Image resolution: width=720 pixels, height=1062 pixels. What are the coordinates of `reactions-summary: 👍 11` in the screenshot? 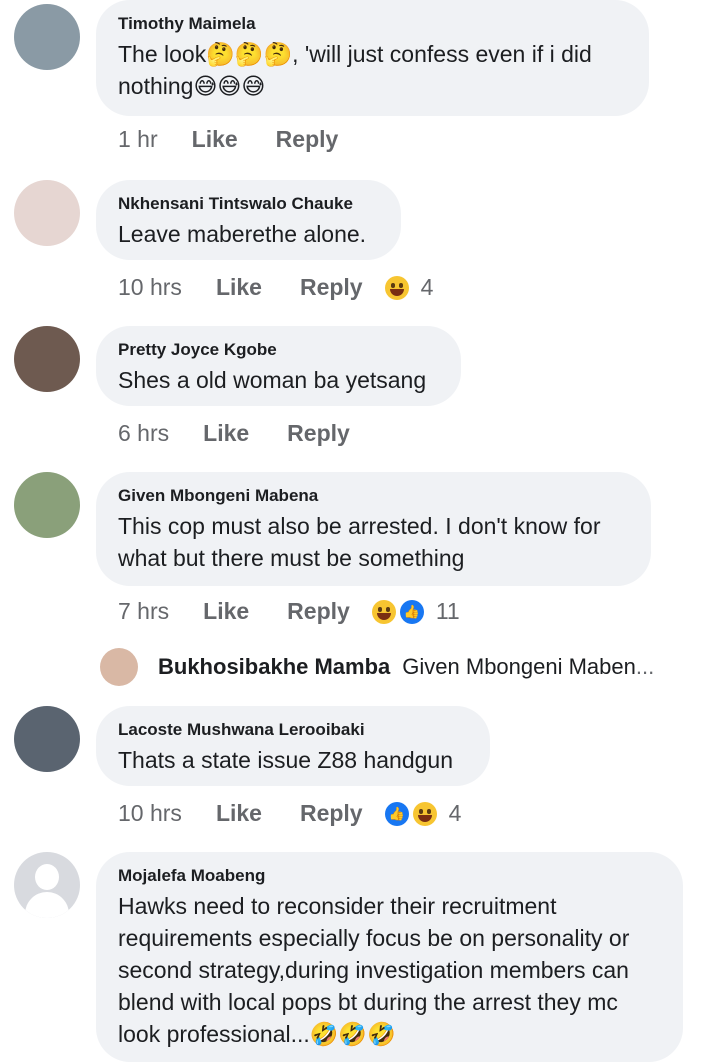 It's located at (415, 611).